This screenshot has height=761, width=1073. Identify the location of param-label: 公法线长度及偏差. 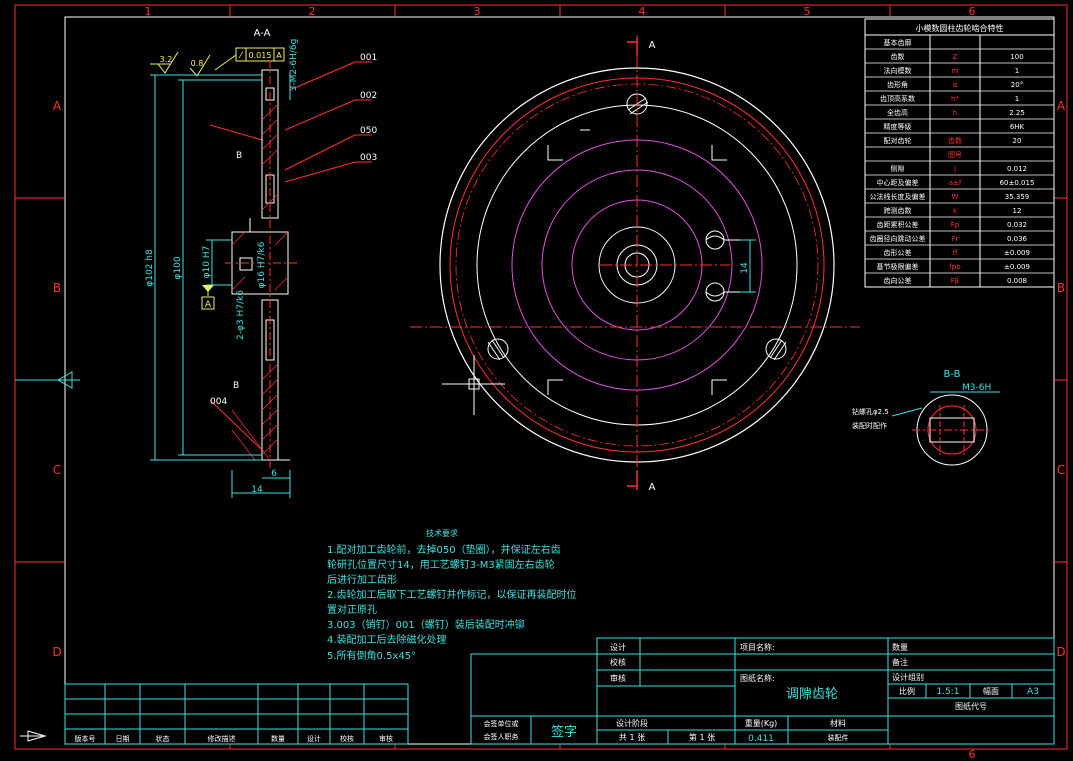
(898, 196).